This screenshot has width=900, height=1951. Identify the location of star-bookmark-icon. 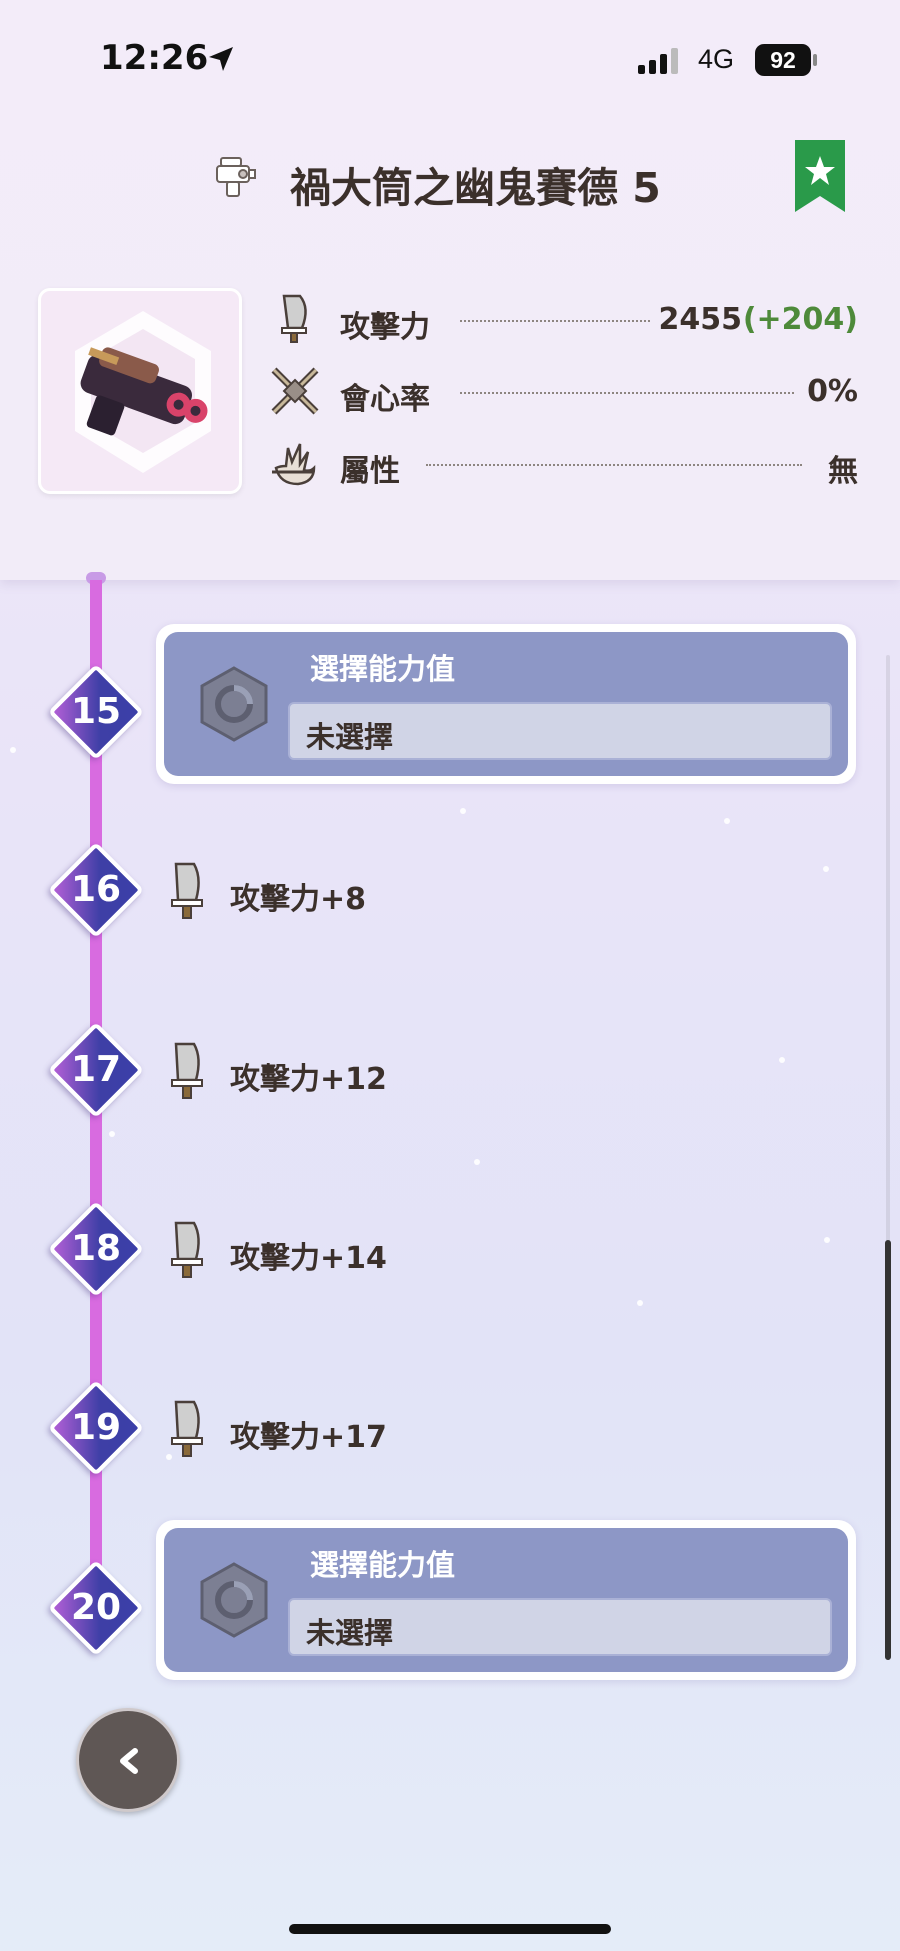
(820, 176).